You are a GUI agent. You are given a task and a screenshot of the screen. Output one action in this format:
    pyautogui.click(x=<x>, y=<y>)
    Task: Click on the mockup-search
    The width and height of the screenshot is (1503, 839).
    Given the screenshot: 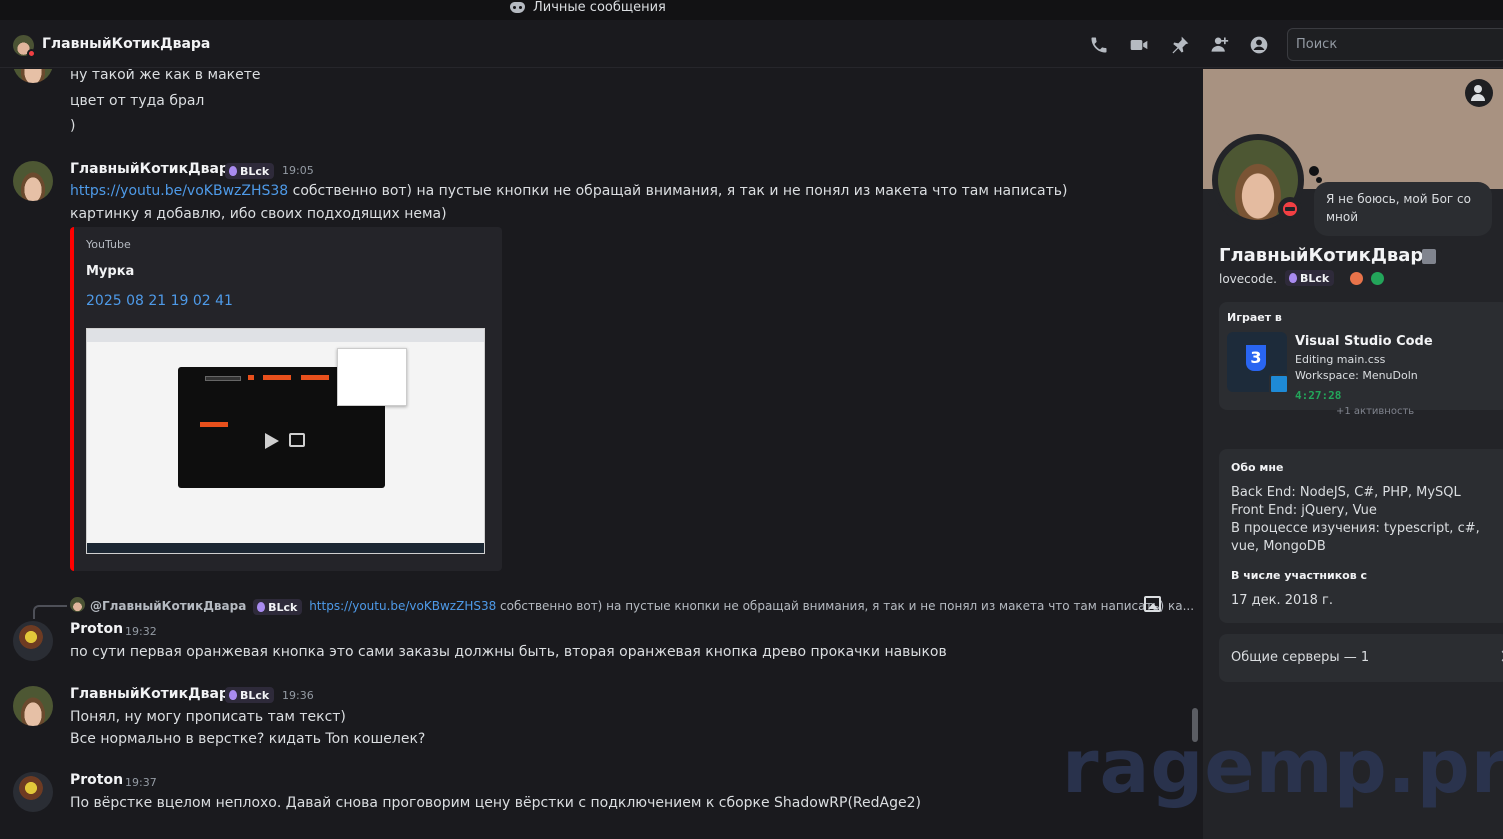 What is the action you would take?
    pyautogui.click(x=223, y=378)
    